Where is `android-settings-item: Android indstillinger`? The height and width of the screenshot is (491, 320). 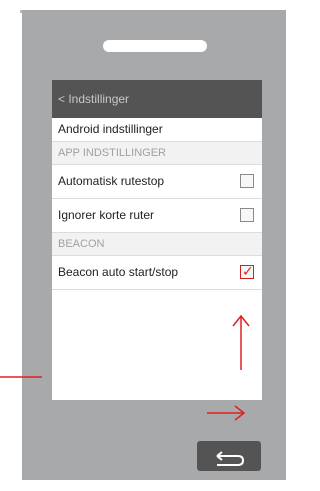 android-settings-item: Android indstillinger is located at coordinates (157, 130).